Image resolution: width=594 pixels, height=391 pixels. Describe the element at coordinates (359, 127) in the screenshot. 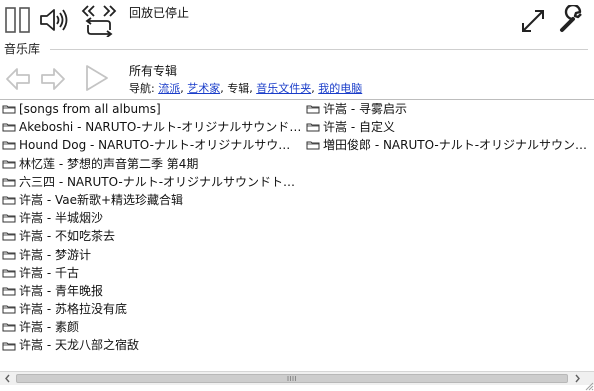

I see `album-label: 许嵩 - 自定义` at that location.